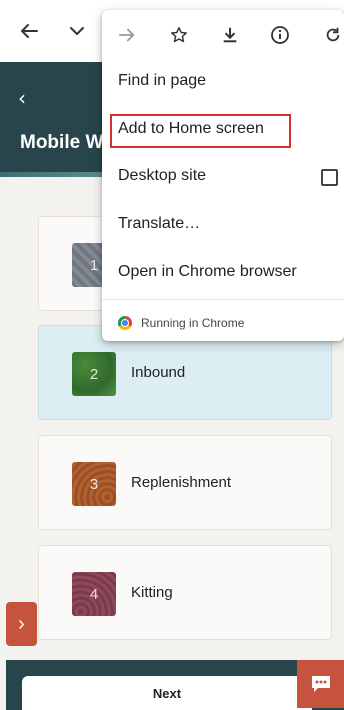 This screenshot has width=344, height=710. Describe the element at coordinates (280, 35) in the screenshot. I see `info-icon` at that location.